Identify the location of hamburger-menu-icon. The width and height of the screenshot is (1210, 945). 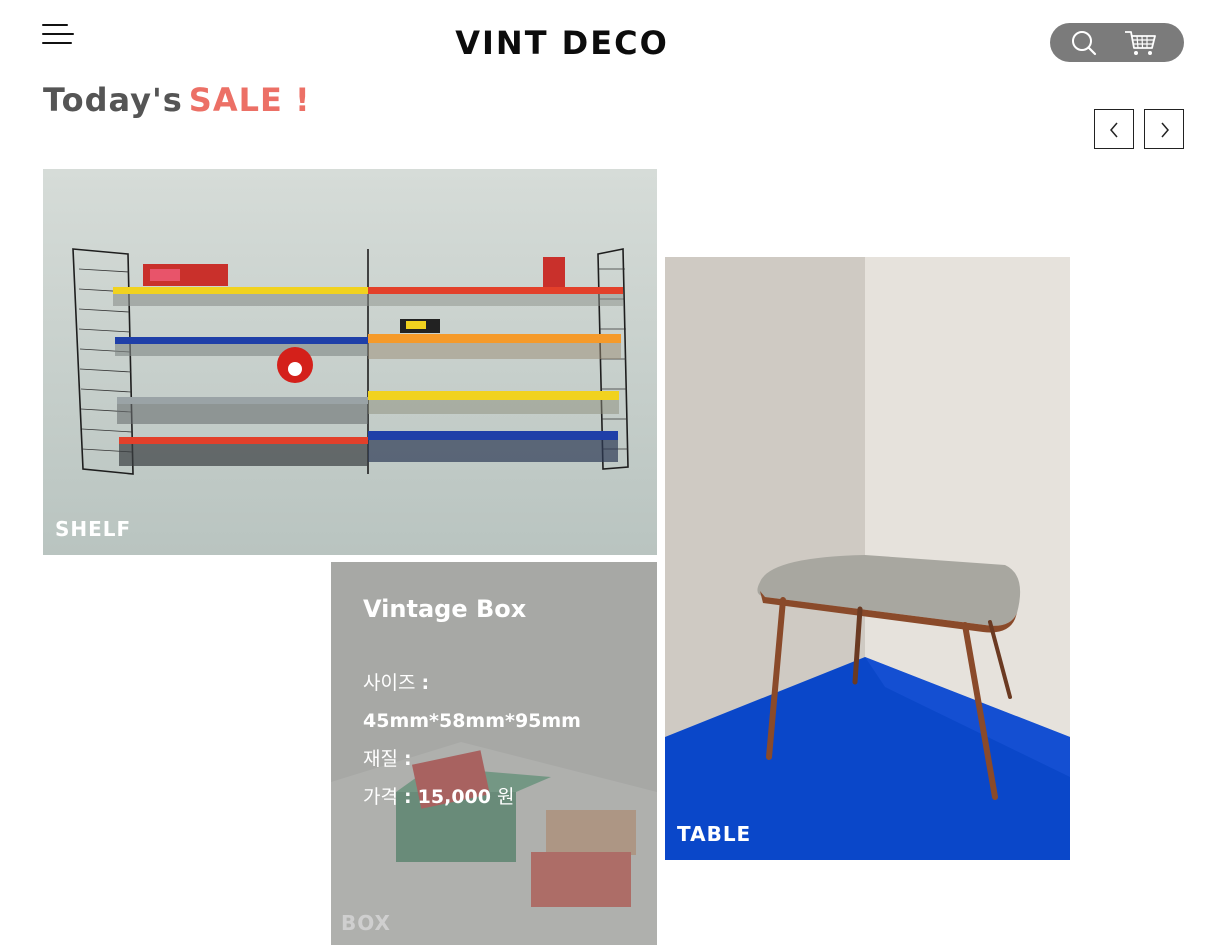
(58, 35).